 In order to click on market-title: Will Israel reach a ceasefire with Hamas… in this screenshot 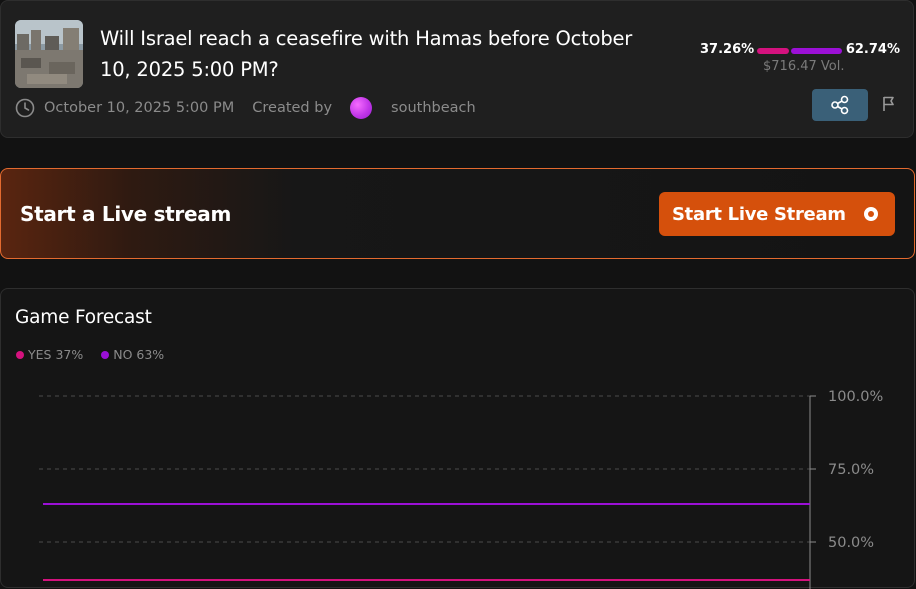, I will do `click(380, 54)`.